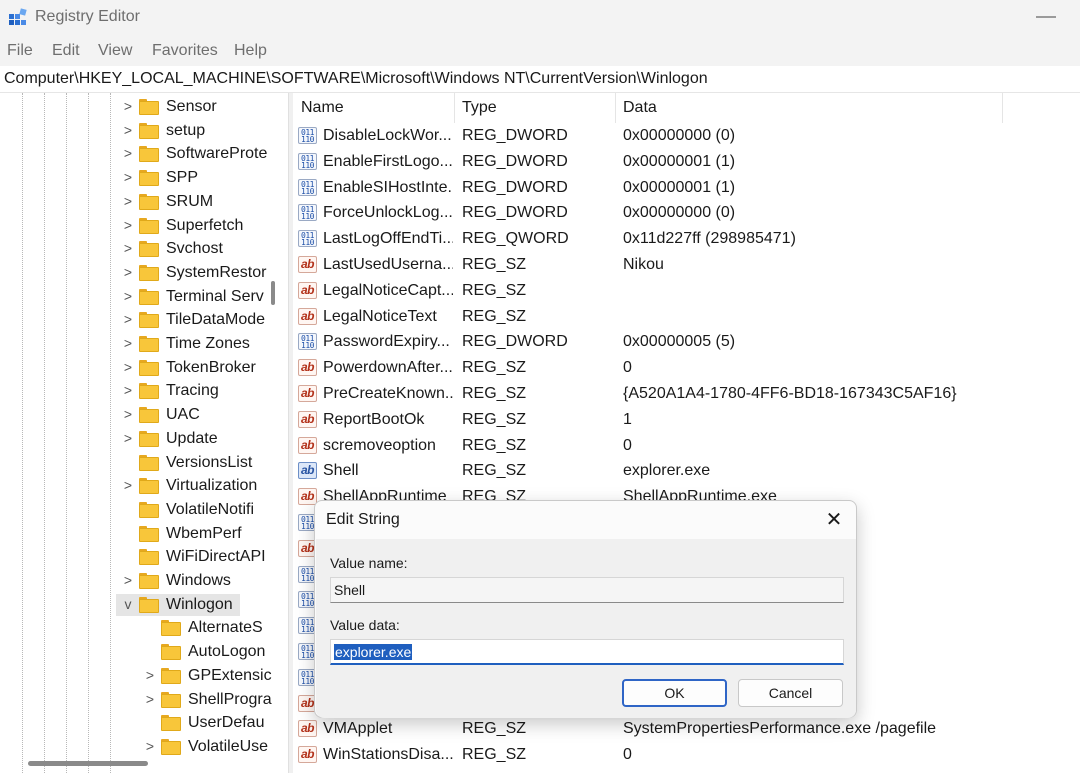 The width and height of the screenshot is (1080, 773). Describe the element at coordinates (373, 652) in the screenshot. I see `value-data-selected-text: explorer.exe` at that location.